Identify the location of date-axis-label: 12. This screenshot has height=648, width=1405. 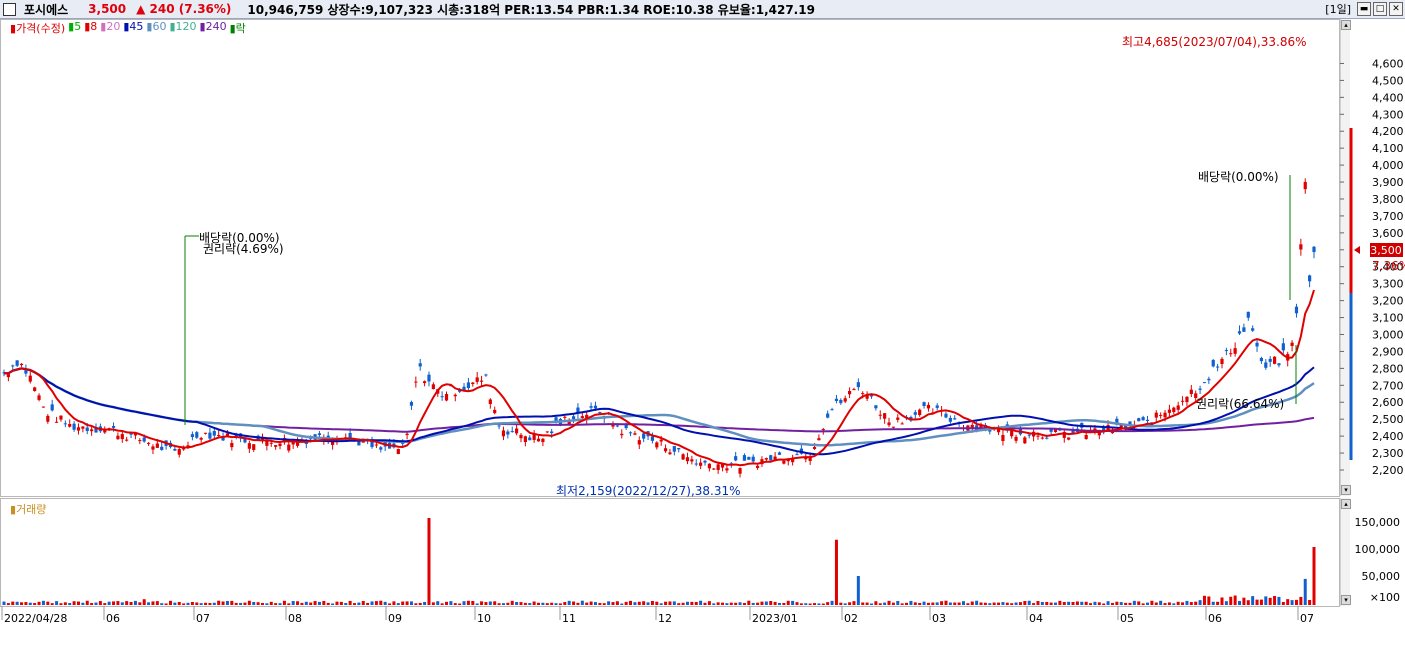
(665, 618).